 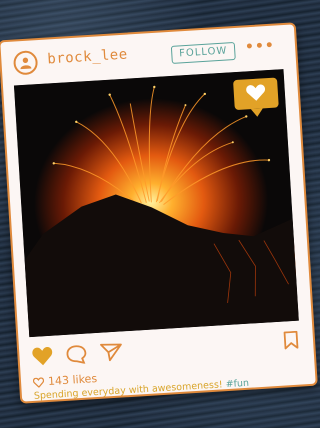 I want to click on likes-count-text: 143 likes, so click(x=72, y=380).